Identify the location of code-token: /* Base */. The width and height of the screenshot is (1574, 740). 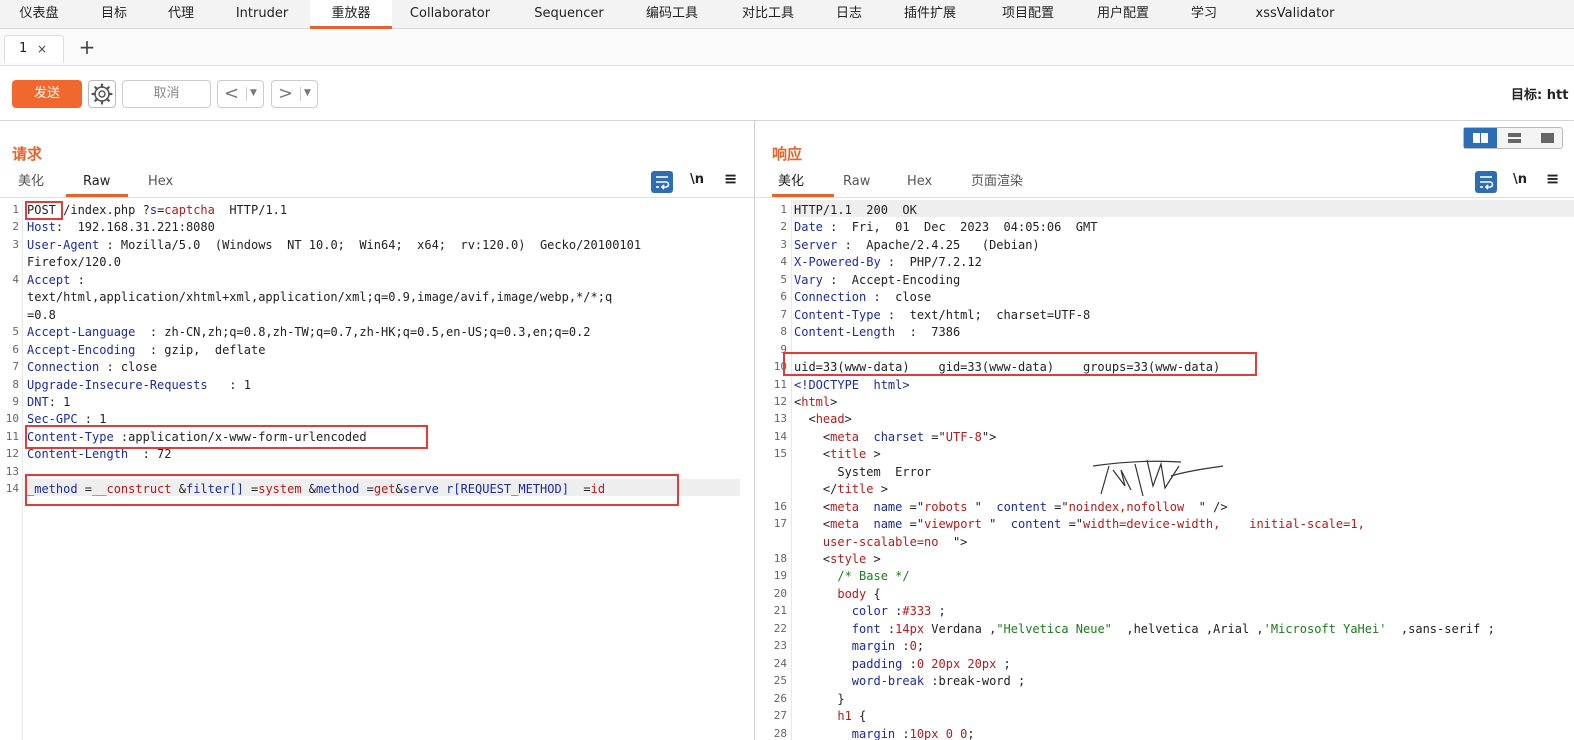
(852, 576).